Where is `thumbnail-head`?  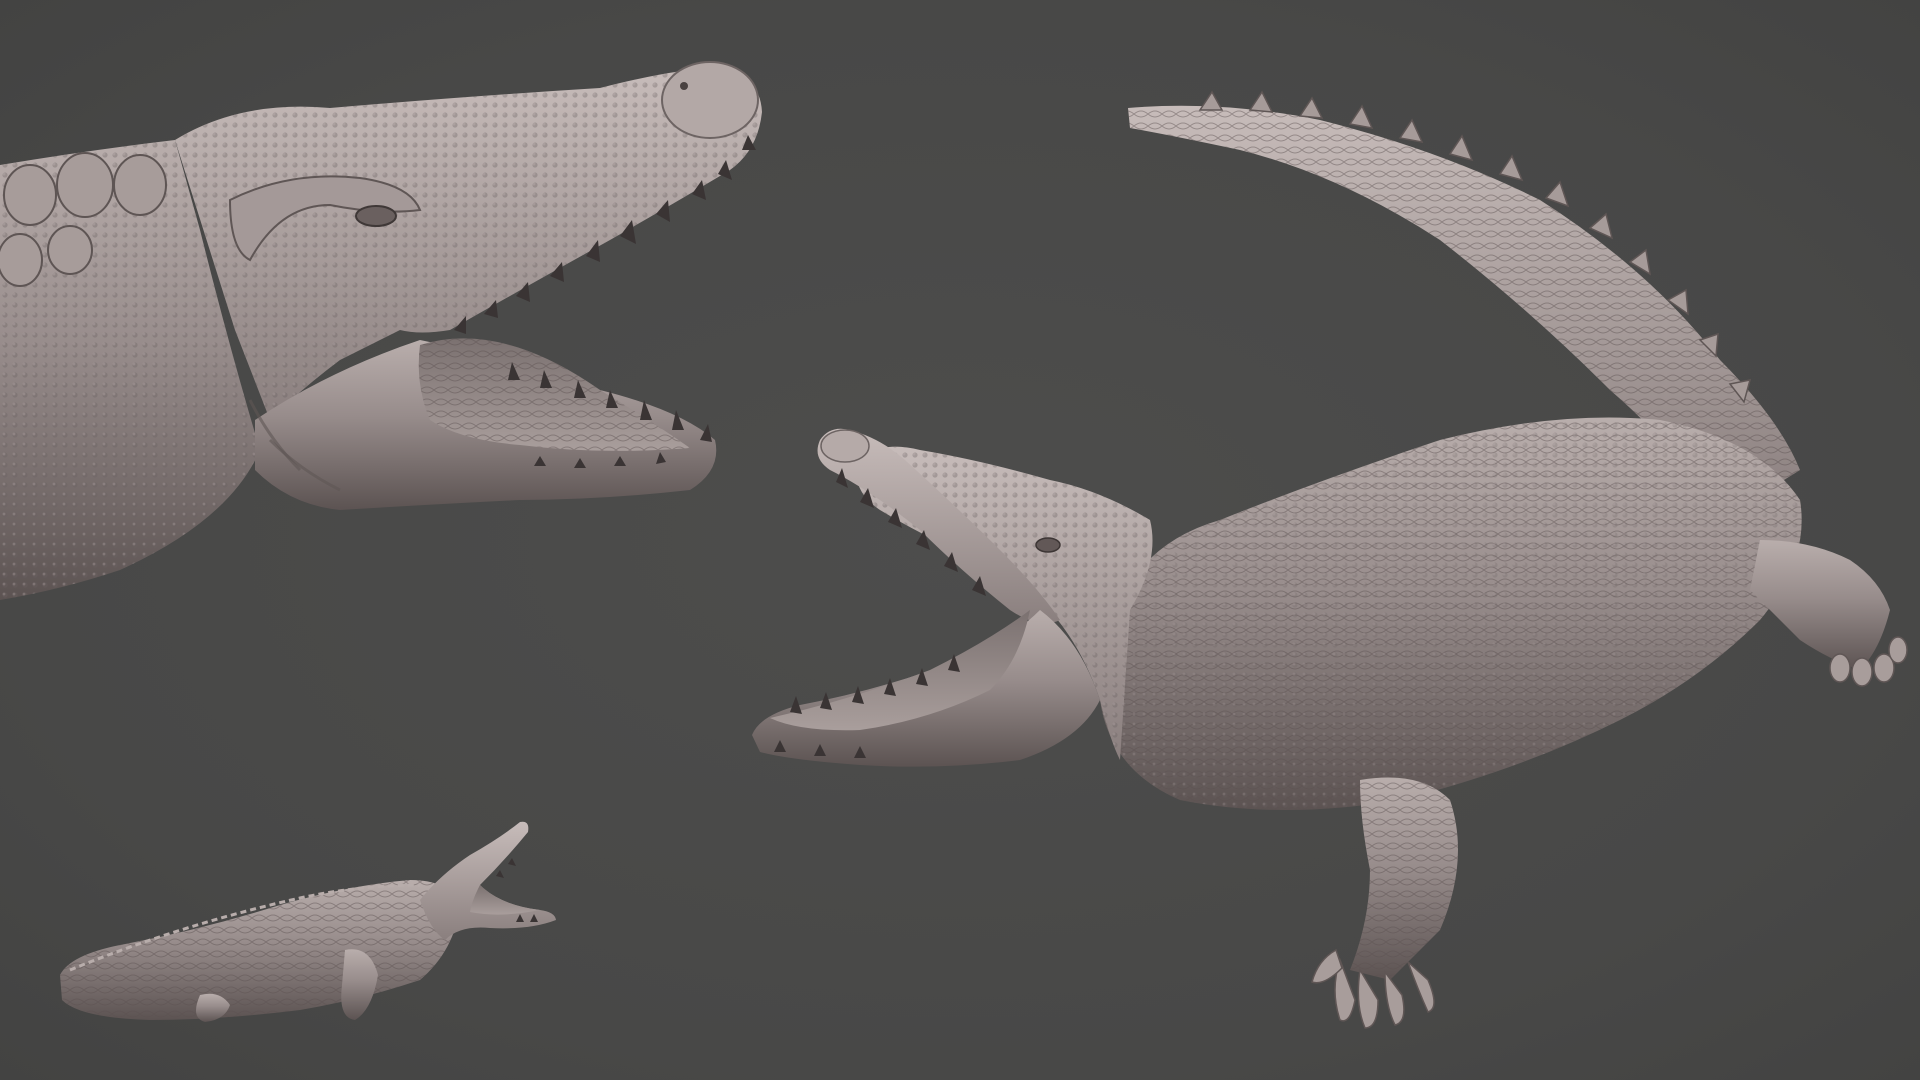
thumbnail-head is located at coordinates (488, 880).